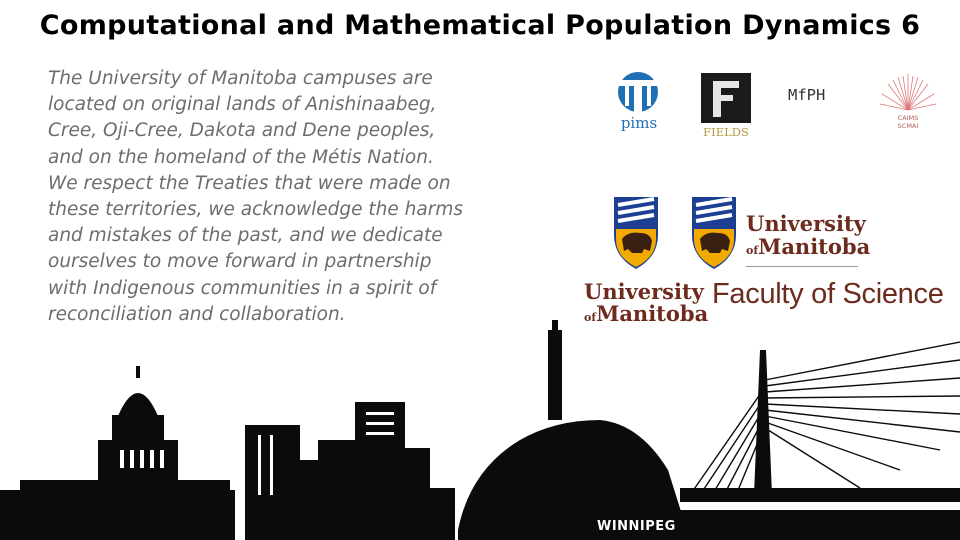 This screenshot has height=540, width=960. I want to click on fields-logo: FIELDS, so click(726, 106).